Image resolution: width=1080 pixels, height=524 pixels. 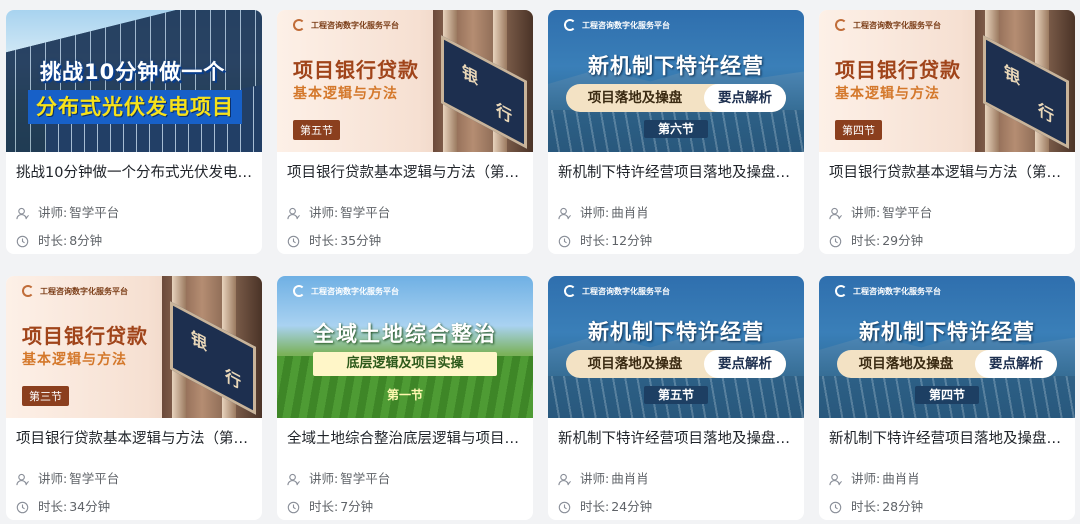 What do you see at coordinates (405, 364) in the screenshot?
I see `thumbnail-subheadline: 底层逻辑及项目实操` at bounding box center [405, 364].